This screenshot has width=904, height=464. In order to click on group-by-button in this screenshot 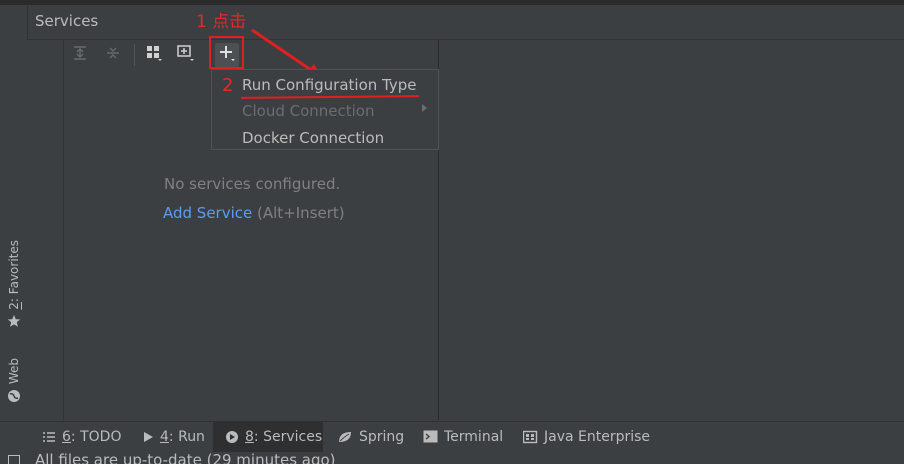, I will do `click(154, 55)`.